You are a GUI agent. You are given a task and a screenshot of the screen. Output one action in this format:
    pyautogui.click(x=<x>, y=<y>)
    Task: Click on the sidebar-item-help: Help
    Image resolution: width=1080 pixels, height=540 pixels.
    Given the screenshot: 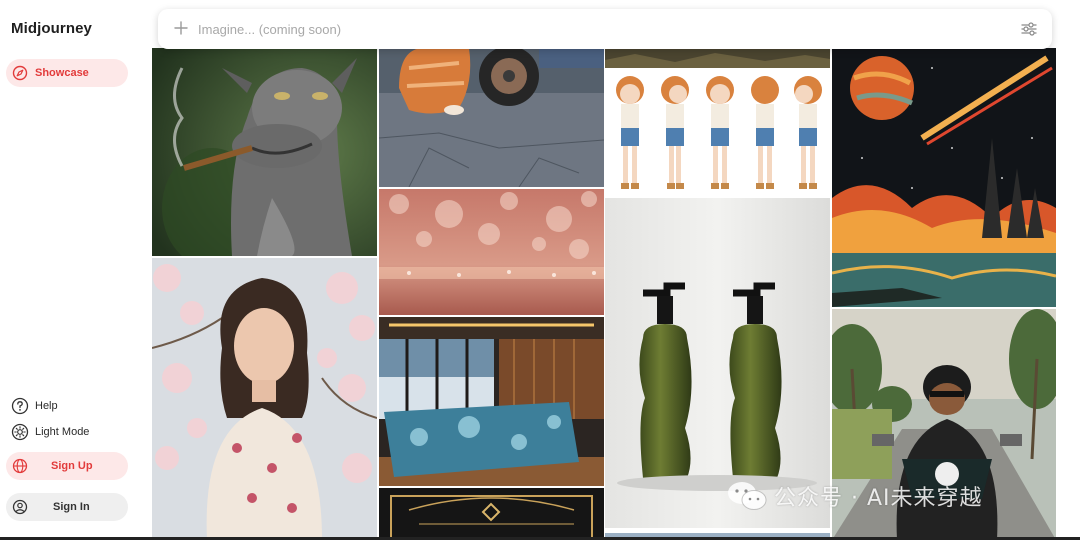 What is the action you would take?
    pyautogui.click(x=34, y=406)
    